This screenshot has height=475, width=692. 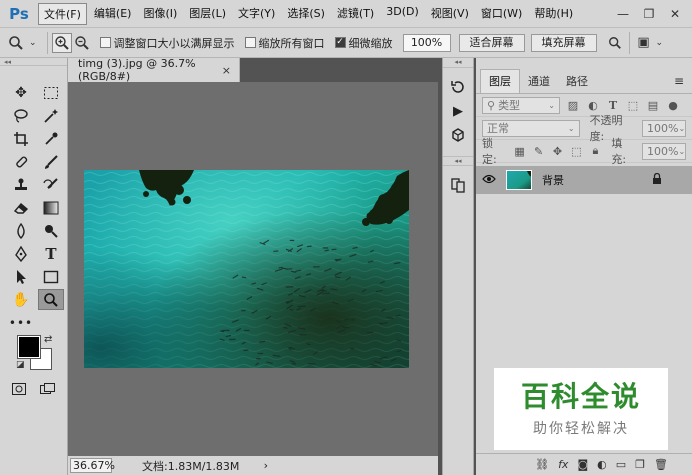 What do you see at coordinates (51, 276) in the screenshot?
I see `rectangle-tool-icon` at bounding box center [51, 276].